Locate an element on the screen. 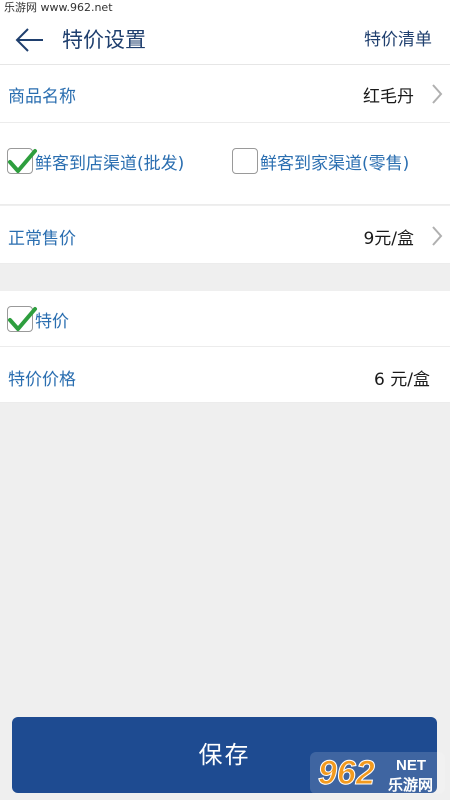 This screenshot has width=450, height=800. special-price-label: 特价价格 is located at coordinates (42, 380).